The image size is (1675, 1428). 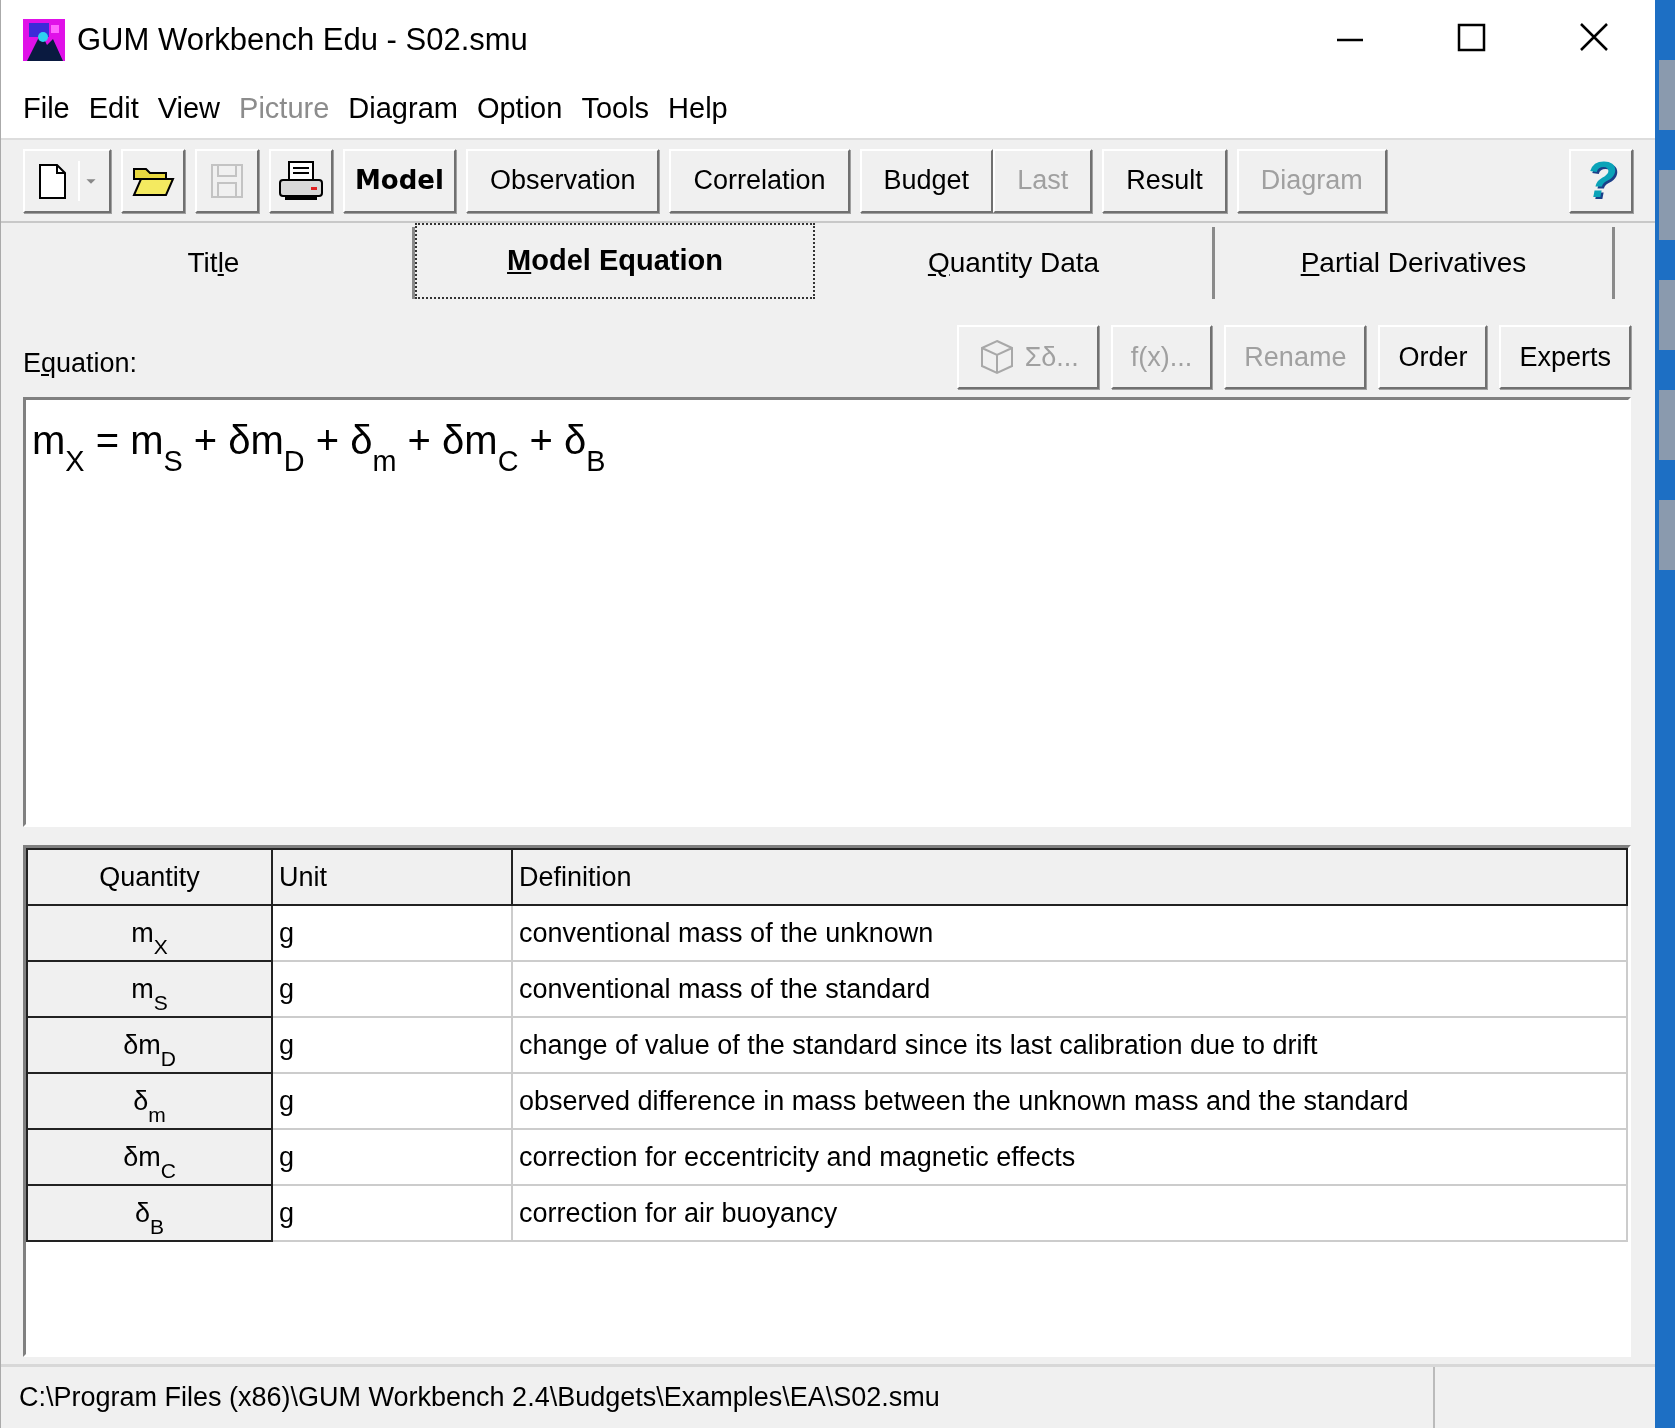 What do you see at coordinates (1069, 1045) in the screenshot?
I see `table-cell: change of value of the standard since its last calibration due to drift` at bounding box center [1069, 1045].